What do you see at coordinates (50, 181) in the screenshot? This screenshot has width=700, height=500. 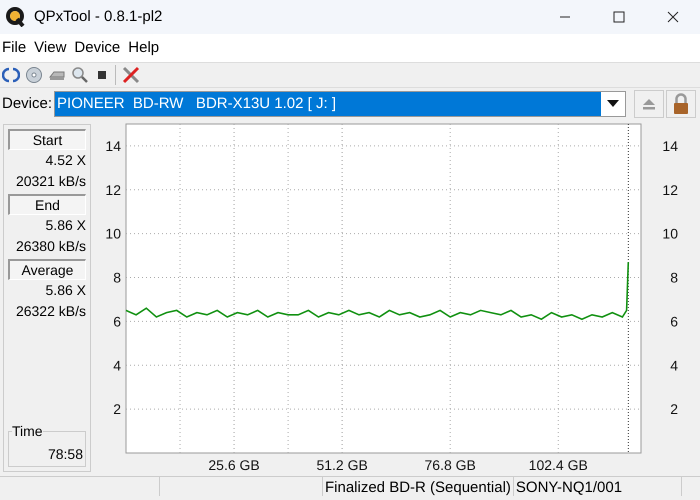 I see `rate-value: 20321 kB/s` at bounding box center [50, 181].